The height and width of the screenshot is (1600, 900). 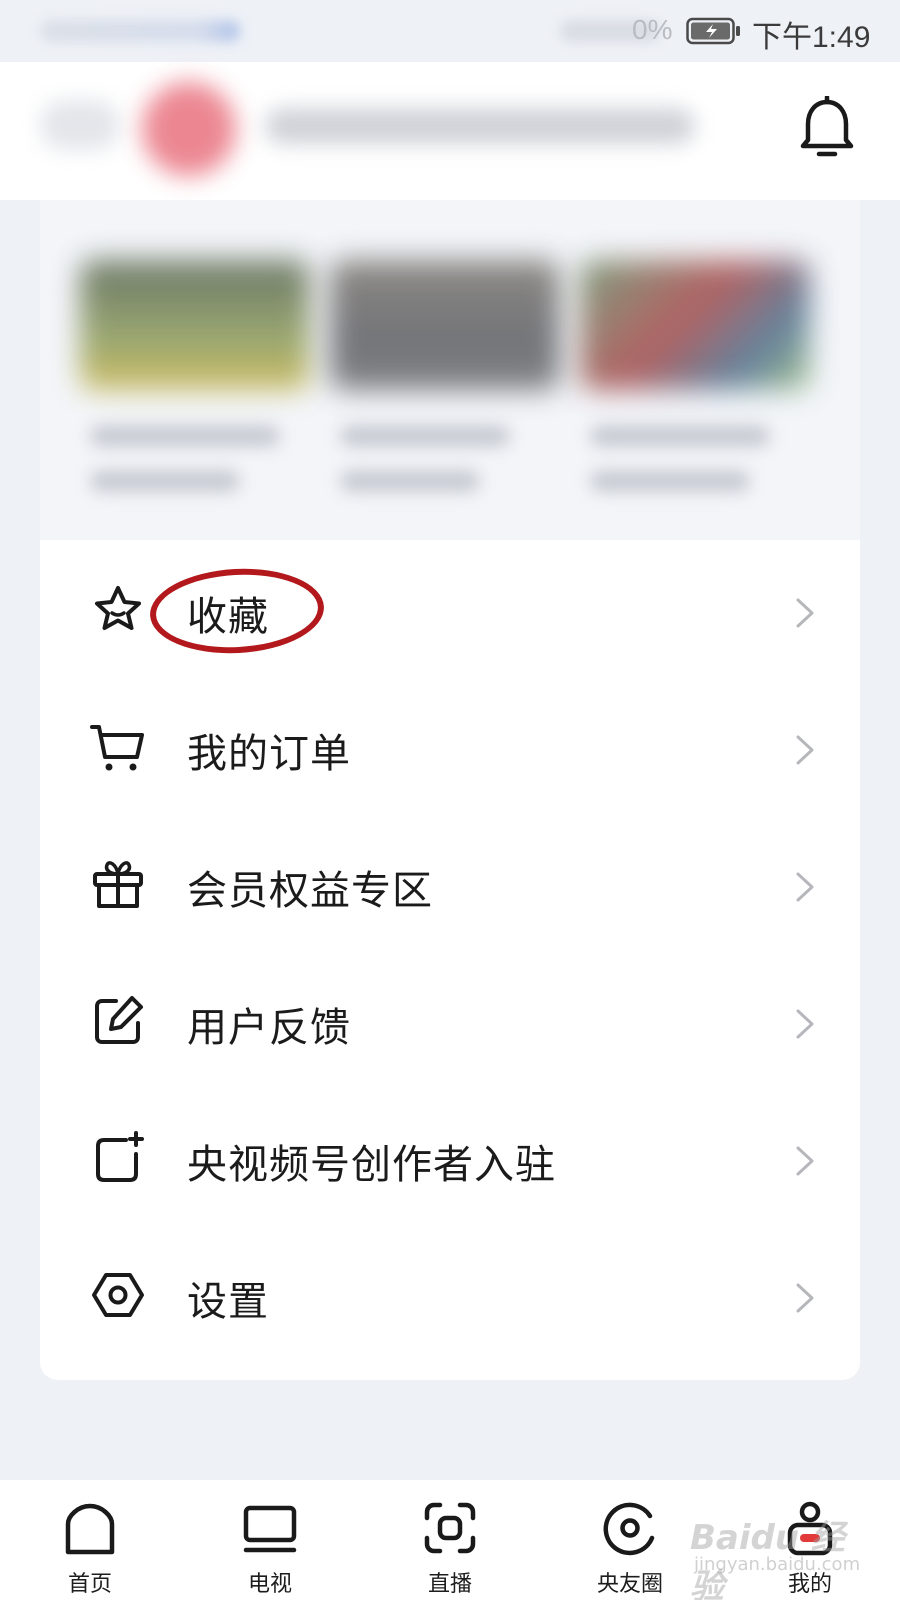 What do you see at coordinates (269, 1028) in the screenshot?
I see `menu-item-label: 用户反馈` at bounding box center [269, 1028].